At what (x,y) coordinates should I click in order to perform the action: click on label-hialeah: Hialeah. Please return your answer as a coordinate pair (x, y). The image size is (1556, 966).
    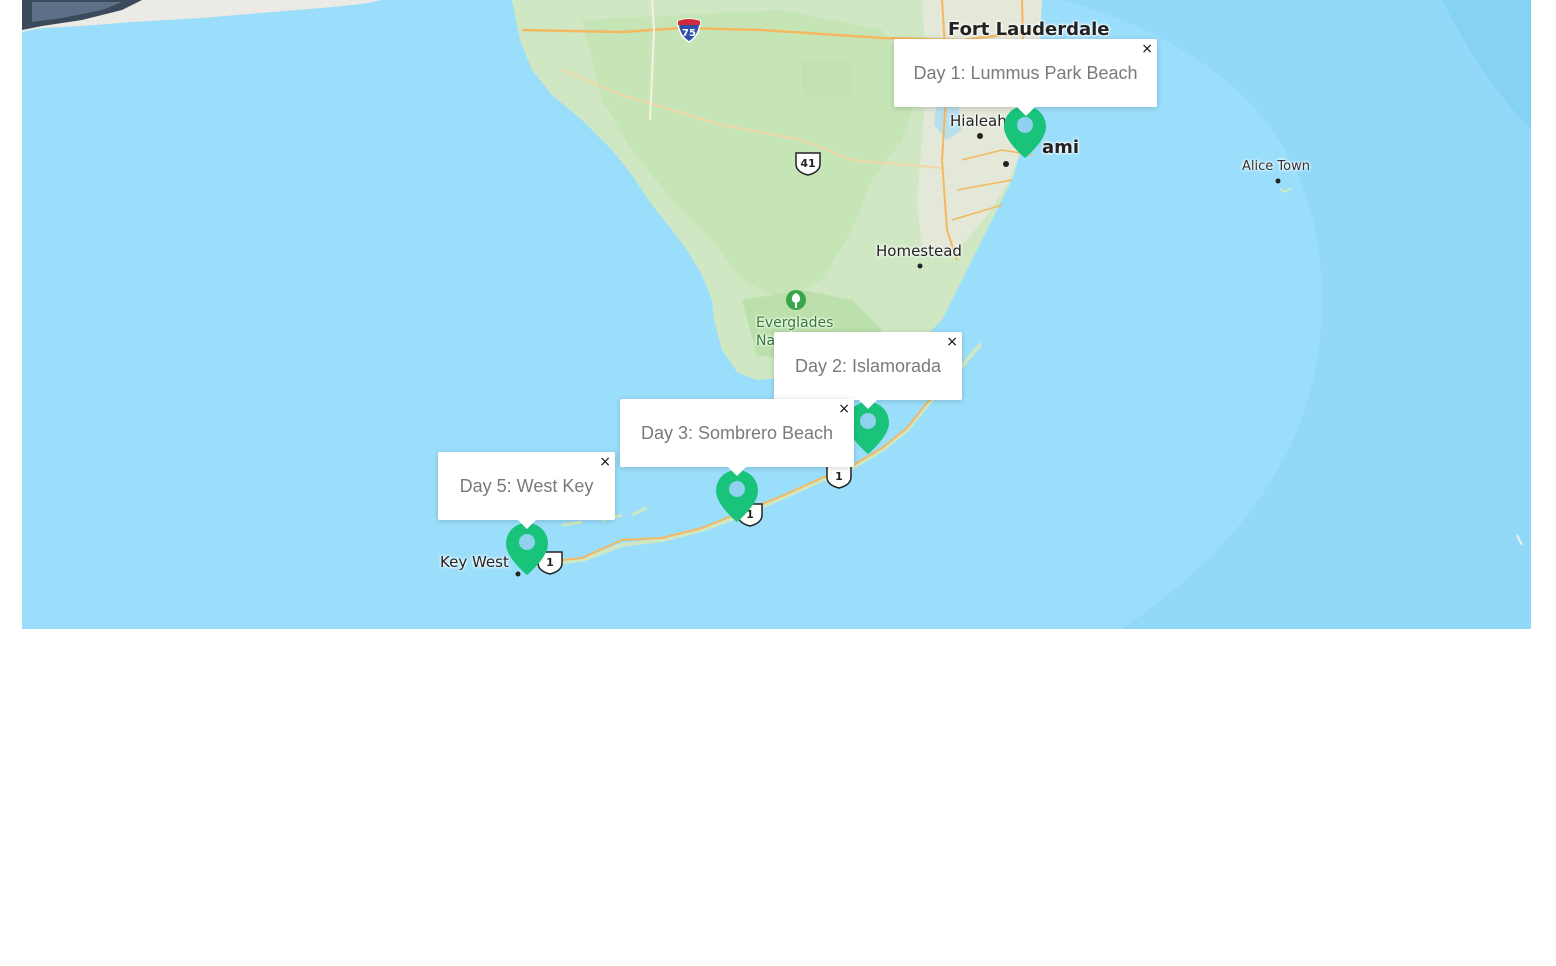
    Looking at the image, I should click on (978, 121).